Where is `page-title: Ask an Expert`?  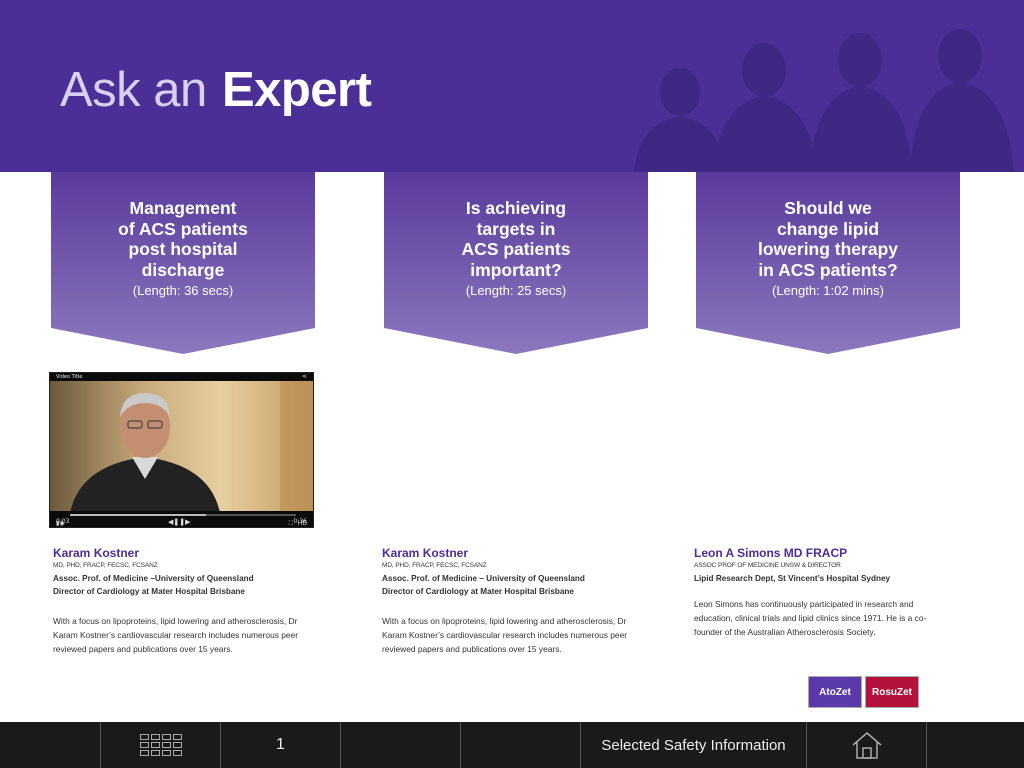
page-title: Ask an Expert is located at coordinates (216, 90).